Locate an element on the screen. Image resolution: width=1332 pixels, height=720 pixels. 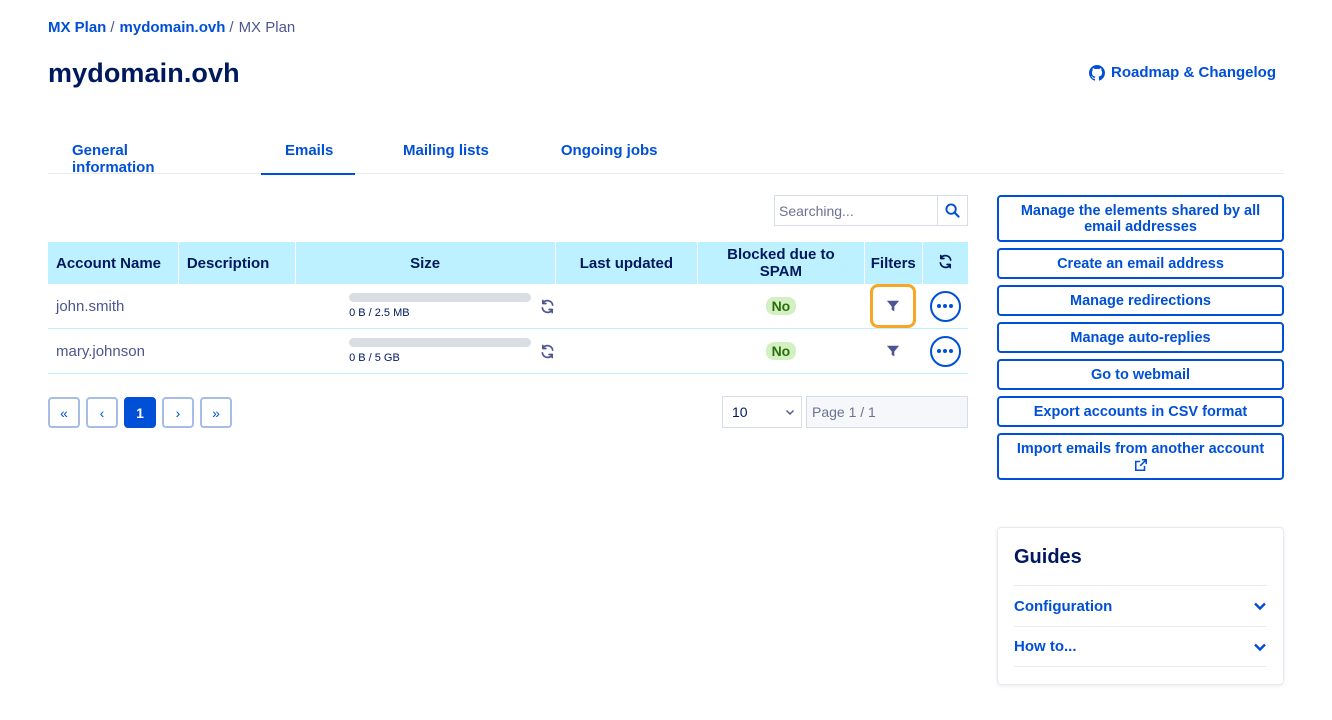
header-refresh is located at coordinates (945, 263).